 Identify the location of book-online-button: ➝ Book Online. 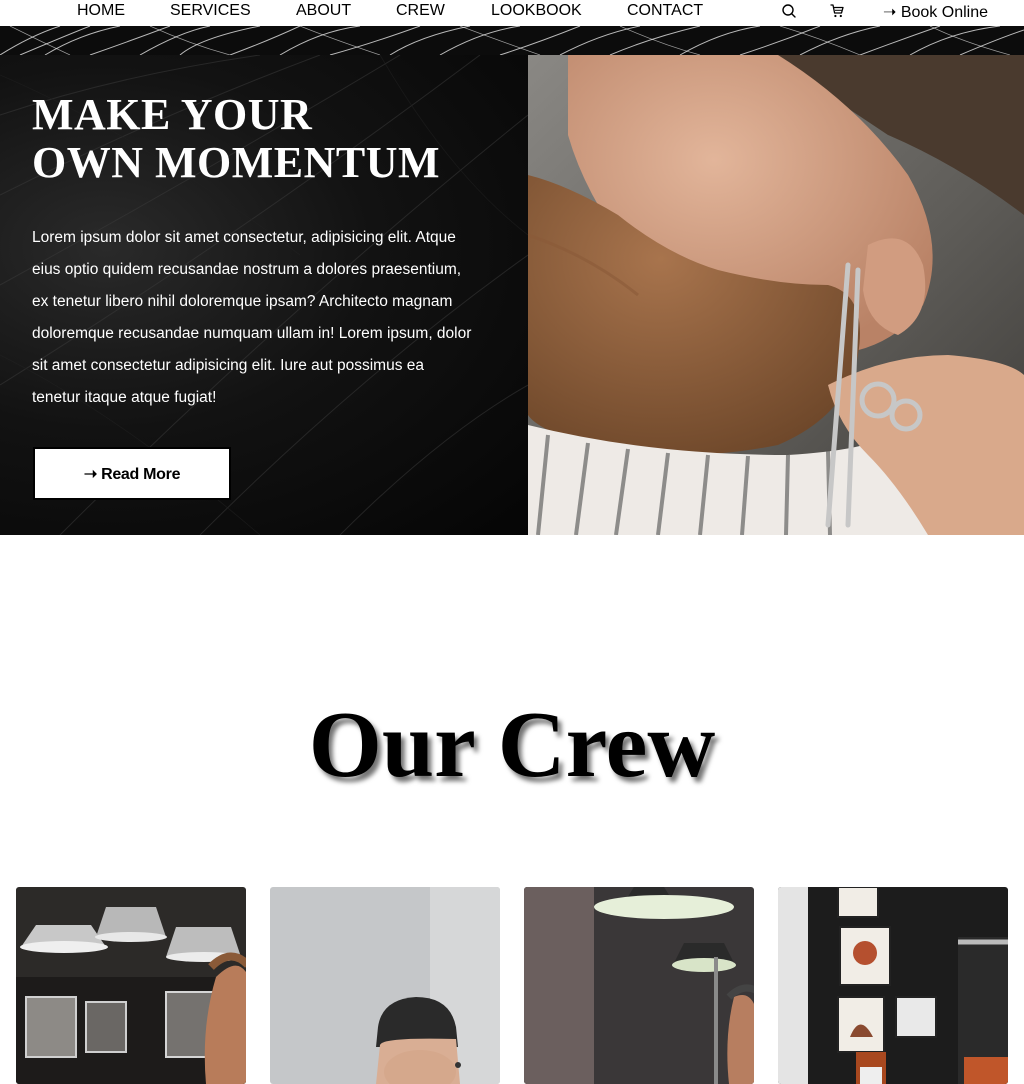
(935, 12).